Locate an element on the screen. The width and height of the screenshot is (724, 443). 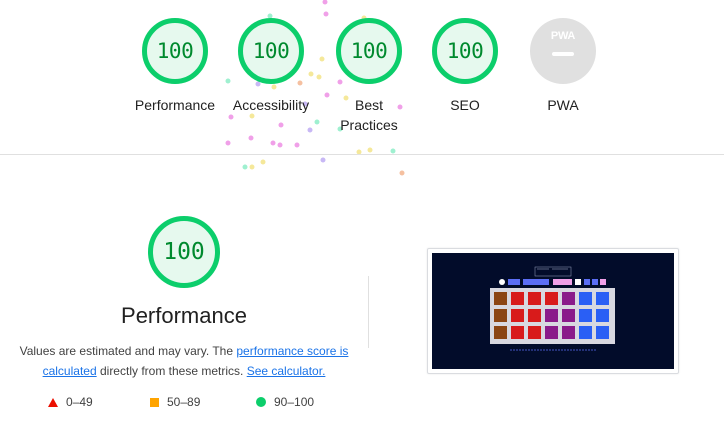
gauge-label: Best Practices is located at coordinates (369, 115).